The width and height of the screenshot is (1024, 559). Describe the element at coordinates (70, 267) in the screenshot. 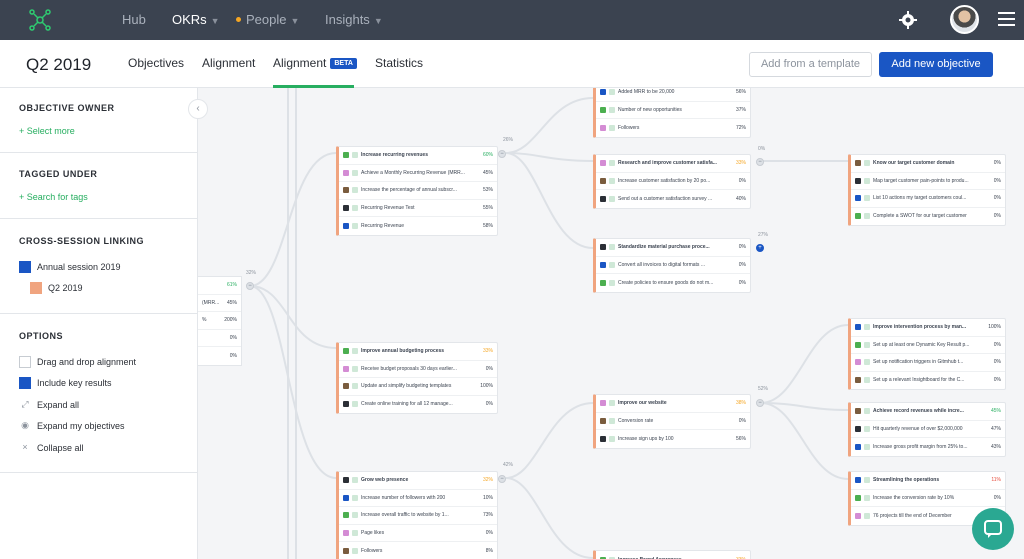

I see `session-annual: Annual session 2019` at that location.